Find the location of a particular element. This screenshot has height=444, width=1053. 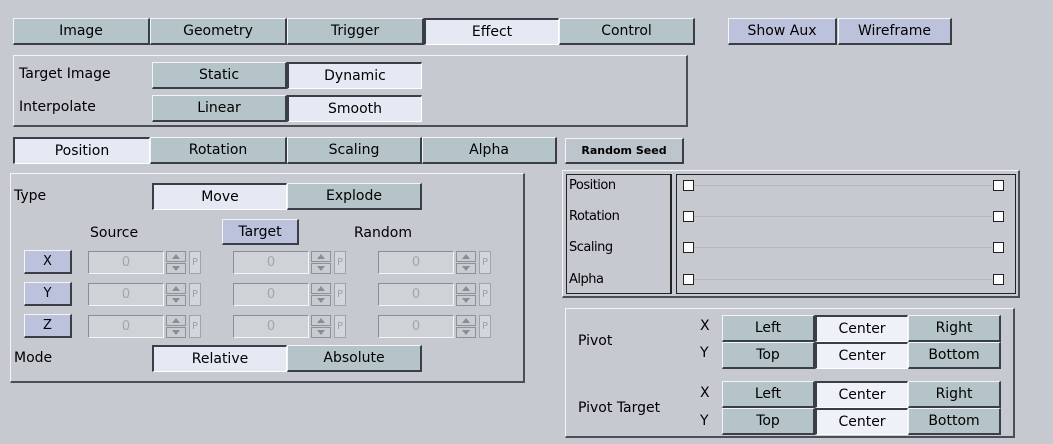

random-z-p-button: P is located at coordinates (485, 326).